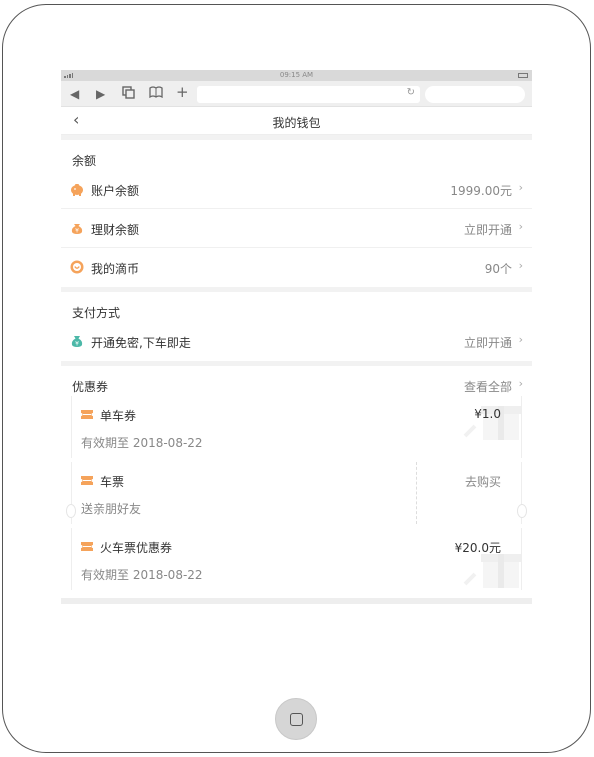 The width and height of the screenshot is (594, 757). Describe the element at coordinates (296, 559) in the screenshot. I see `coupon-card: 火车票优惠券 有效期至 2018-08-22 ¥20.0元` at that location.